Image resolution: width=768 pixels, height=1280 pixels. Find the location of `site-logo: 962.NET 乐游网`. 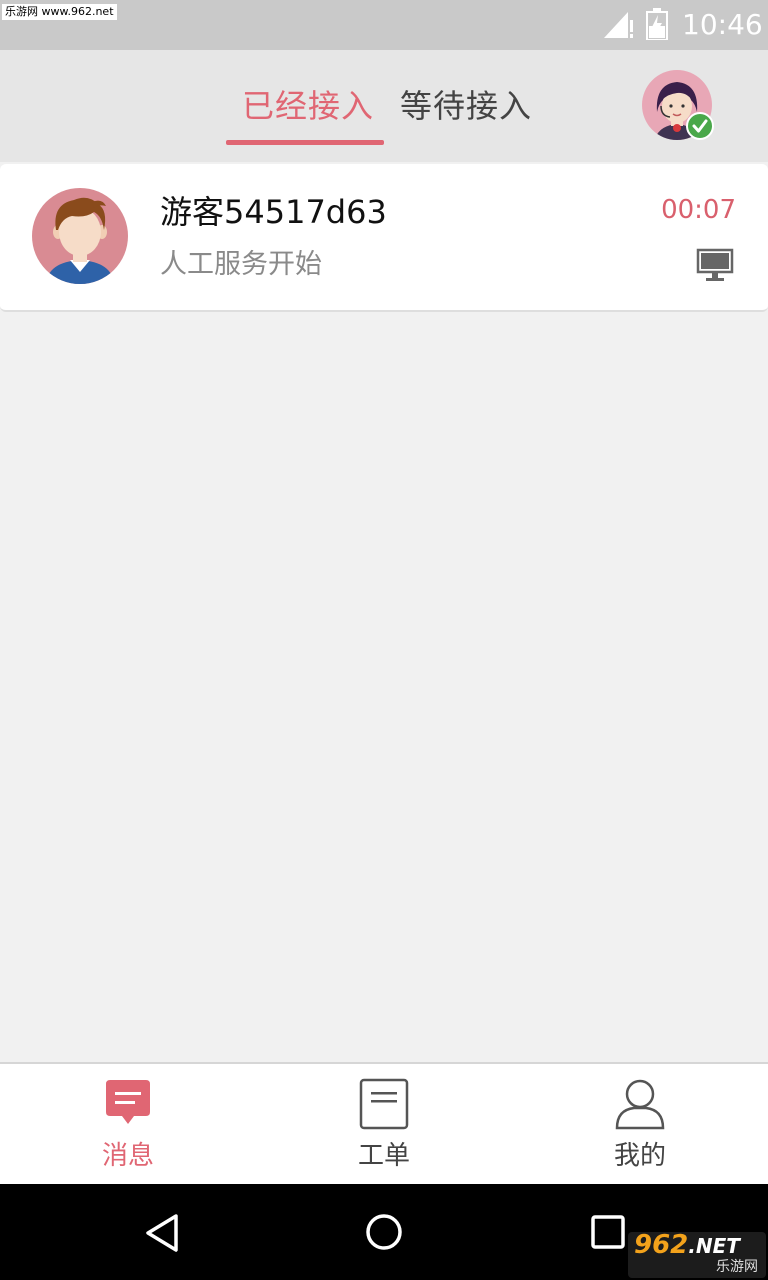

site-logo: 962.NET 乐游网 is located at coordinates (697, 1254).